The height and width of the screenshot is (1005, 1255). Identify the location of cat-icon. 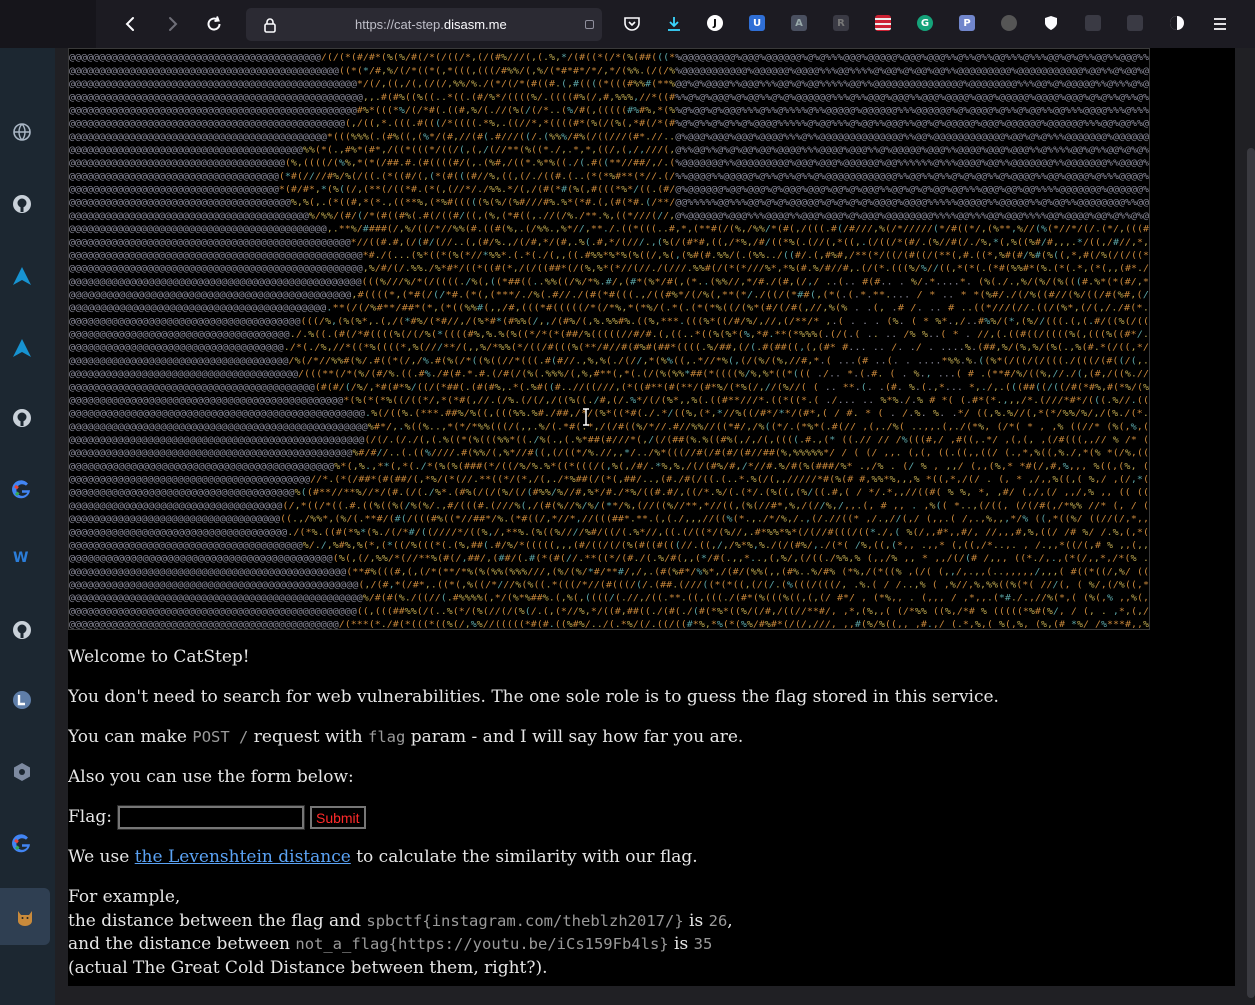
(25, 918).